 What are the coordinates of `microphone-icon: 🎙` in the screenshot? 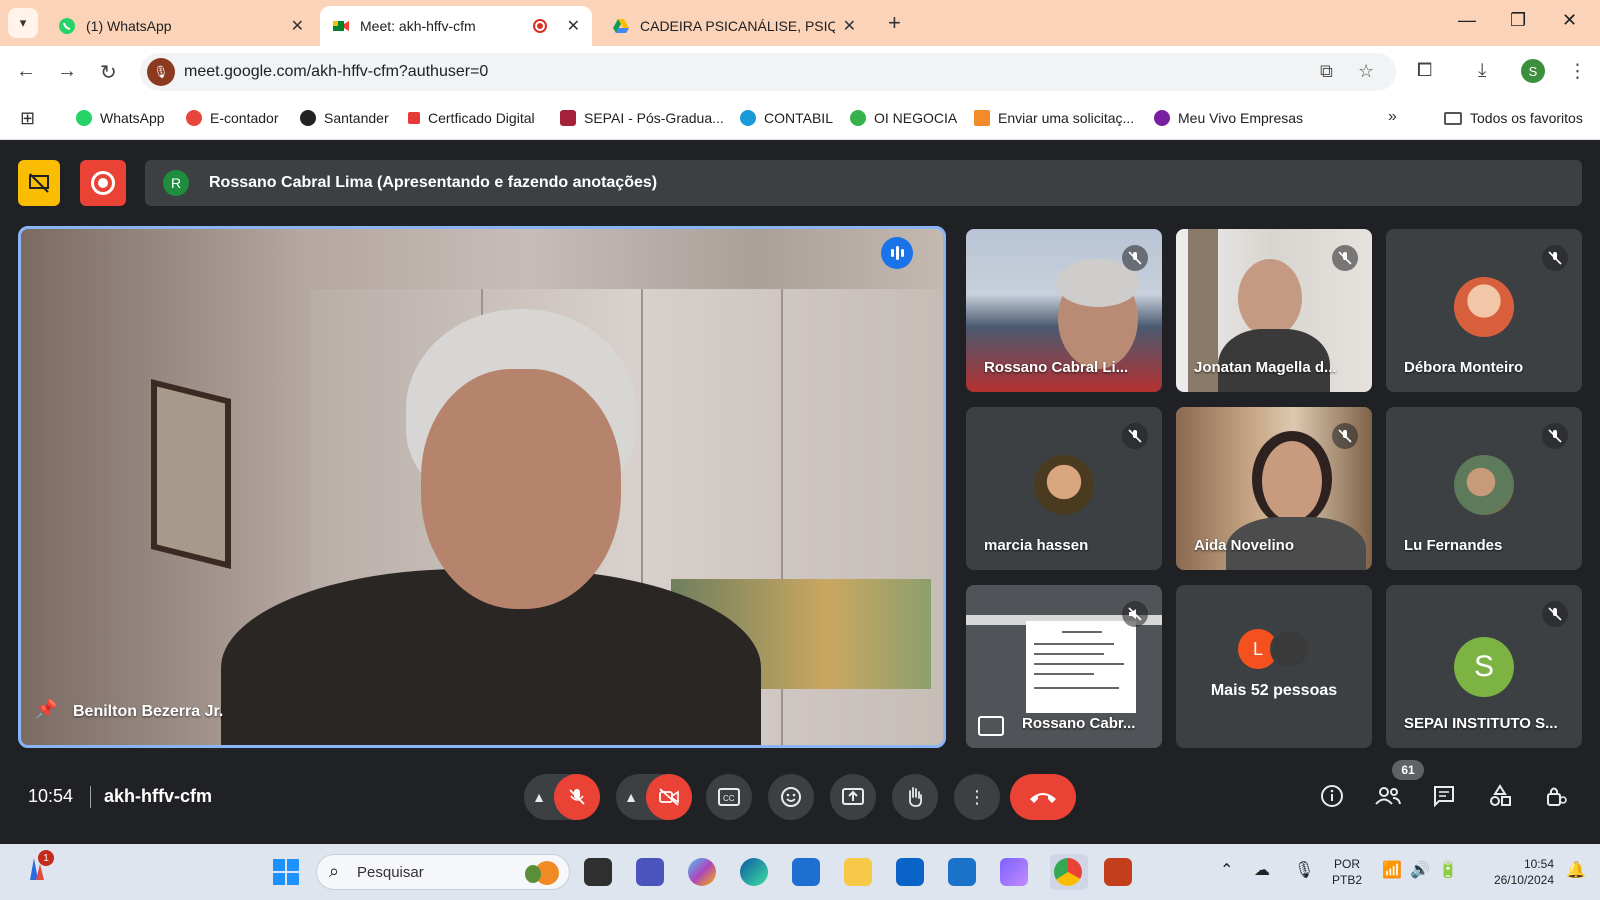 It's located at (1304, 870).